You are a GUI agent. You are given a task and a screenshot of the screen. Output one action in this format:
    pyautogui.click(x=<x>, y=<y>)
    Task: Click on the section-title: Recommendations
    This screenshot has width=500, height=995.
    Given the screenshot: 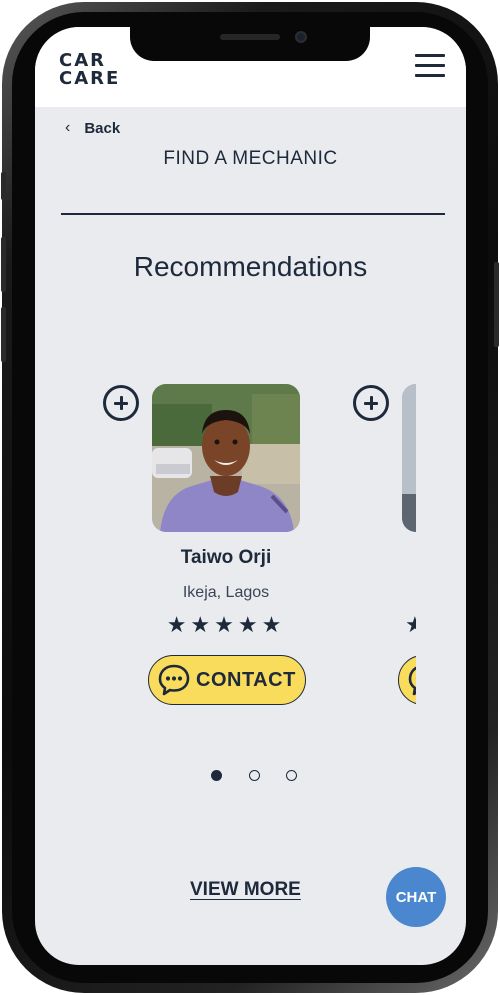 What is the action you would take?
    pyautogui.click(x=250, y=266)
    